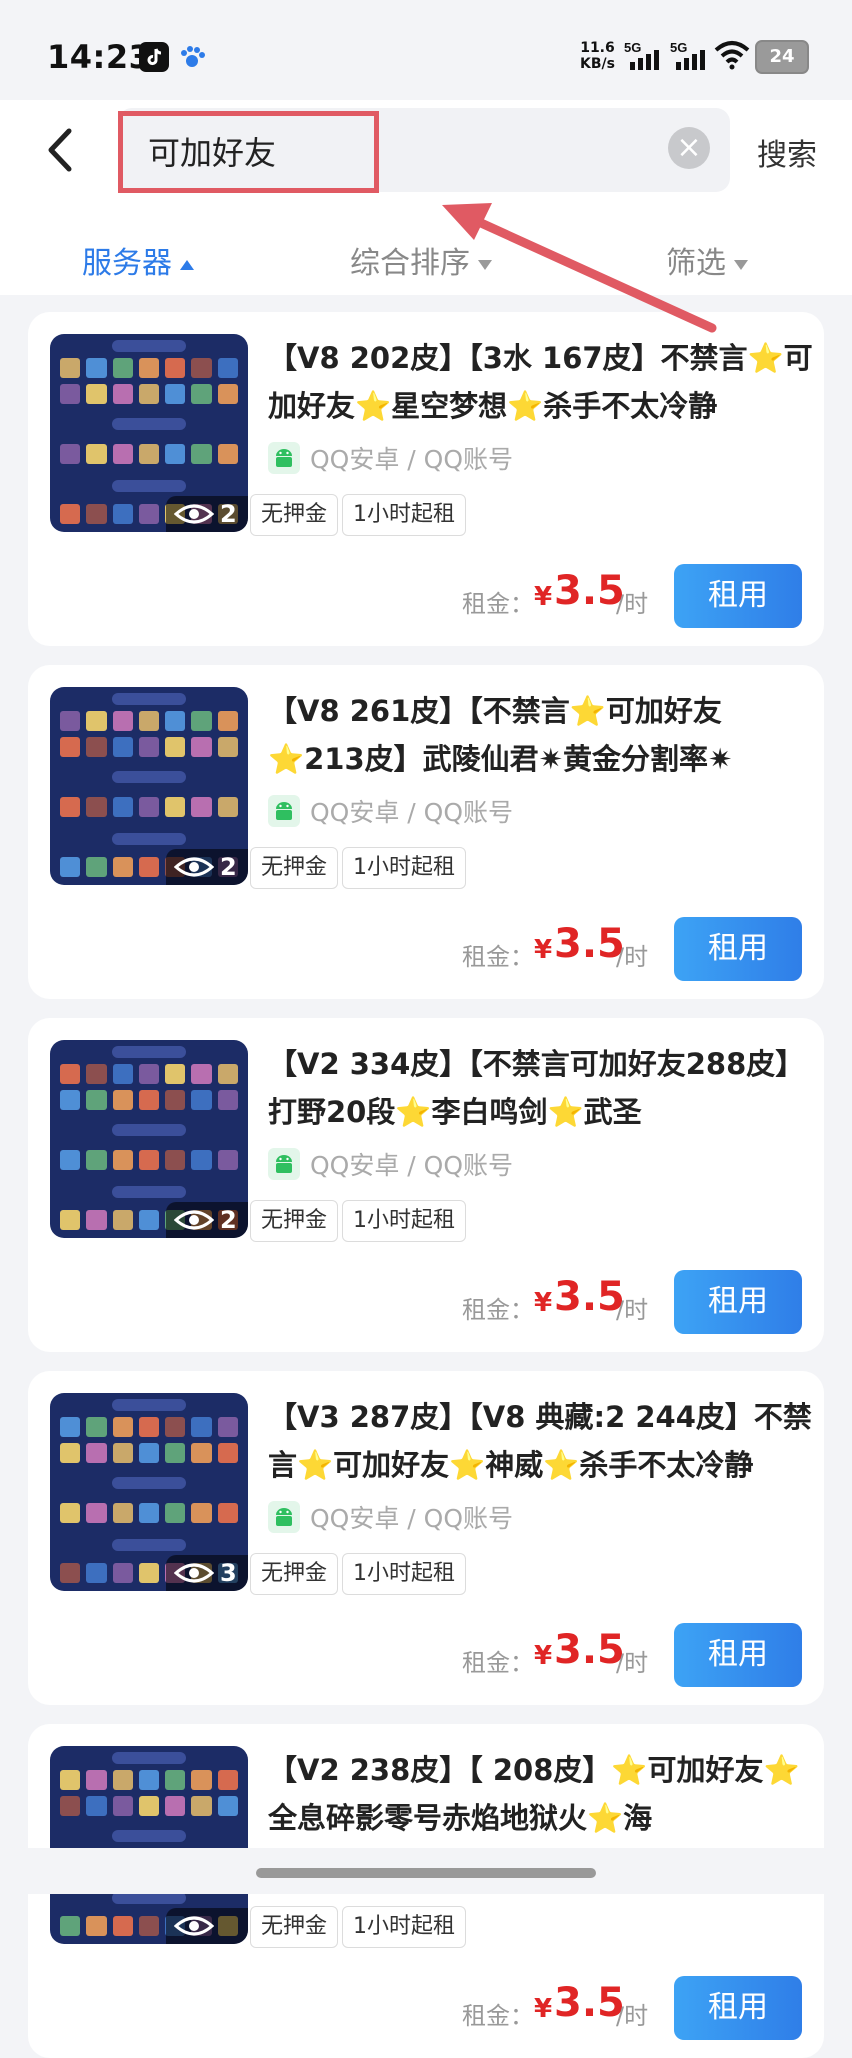  Describe the element at coordinates (421, 260) in the screenshot. I see `tab-sort: 综合排序` at that location.